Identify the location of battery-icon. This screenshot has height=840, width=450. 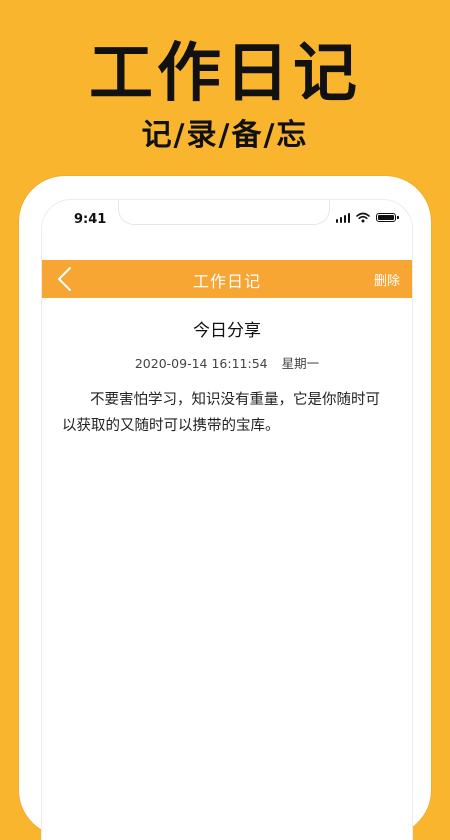
(387, 217).